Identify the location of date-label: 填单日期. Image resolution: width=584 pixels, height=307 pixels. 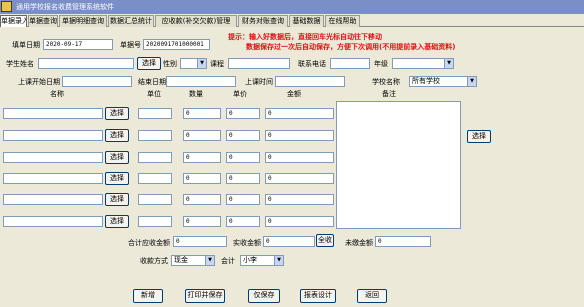
(26, 45).